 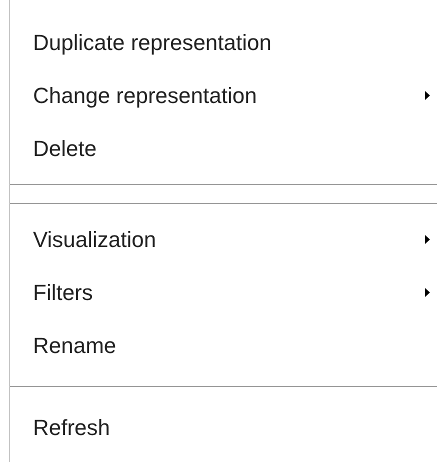 What do you see at coordinates (223, 292) in the screenshot?
I see `menu-item: Filters` at bounding box center [223, 292].